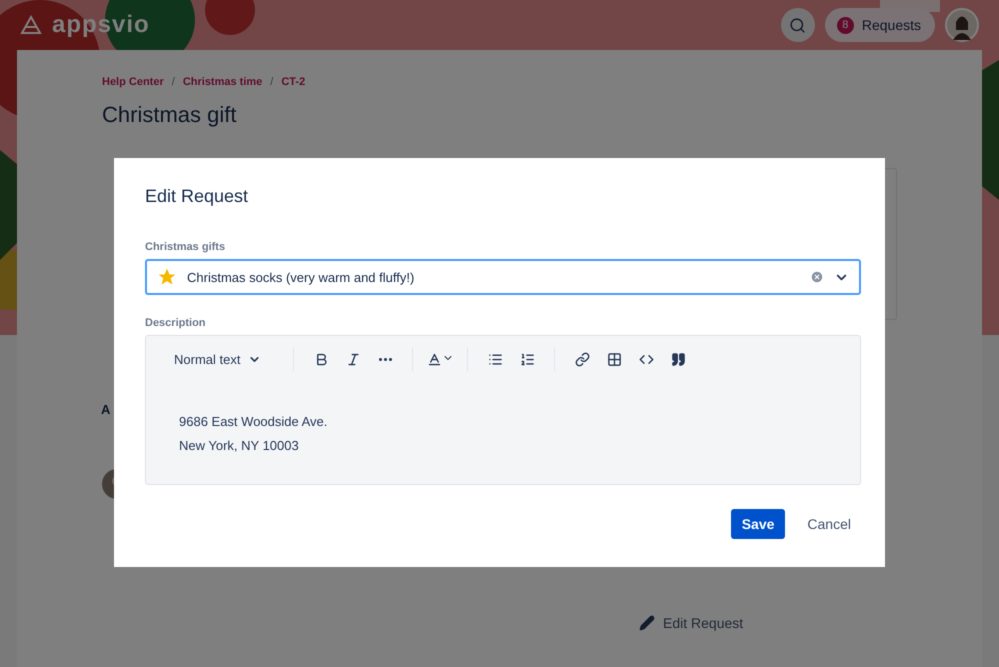 This screenshot has width=999, height=667. I want to click on request-count: 8, so click(845, 25).